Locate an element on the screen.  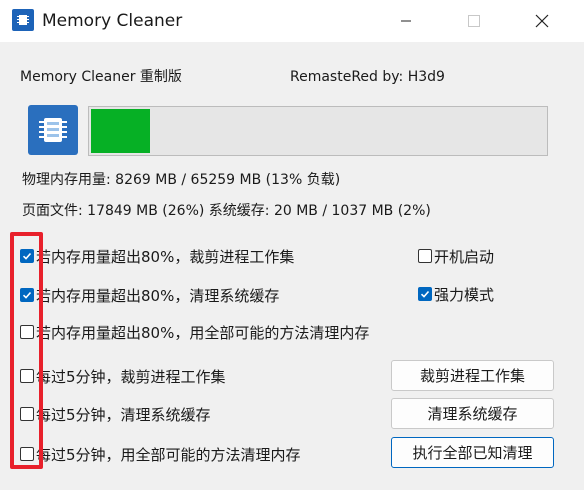
physical-memory-stat: 物理内存用量: 8269 MB / 65259 MB (13% 负载) is located at coordinates (181, 180).